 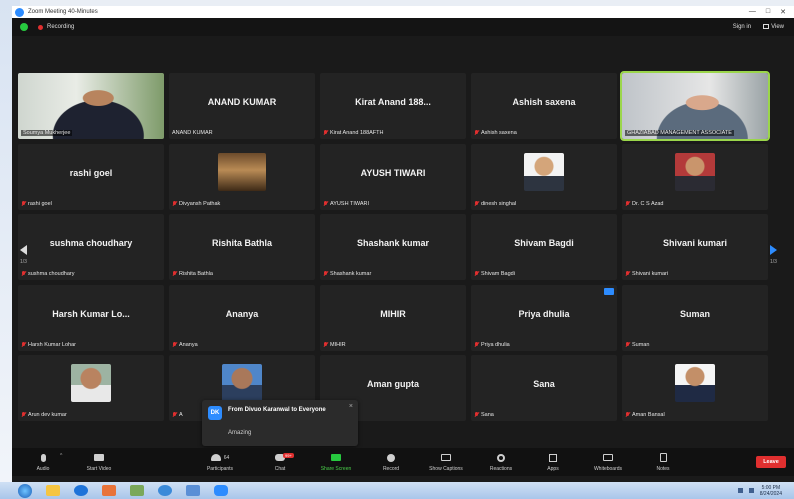 I want to click on paint-app-icon, so click(x=193, y=490).